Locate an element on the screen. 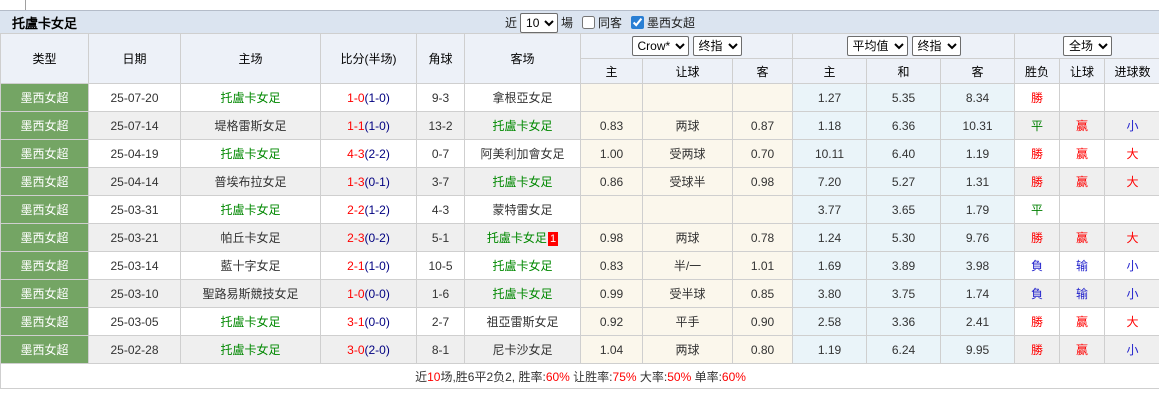 The image size is (1159, 406). handicap-result-cell: 赢 is located at coordinates (1082, 125).